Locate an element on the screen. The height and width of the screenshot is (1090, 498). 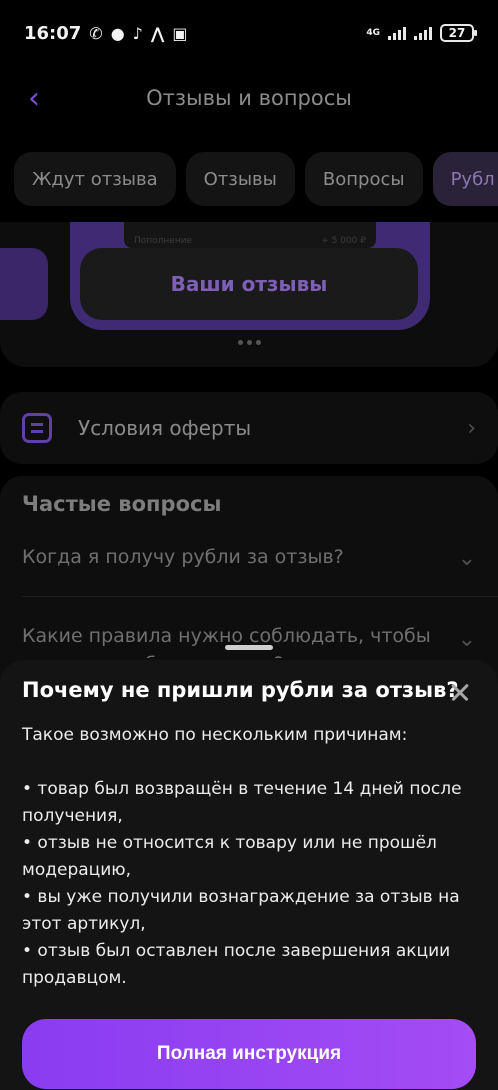
status-bar: 16:07 ✆ ● ♪ ⋀ ▣ 4G 27 is located at coordinates (249, 33).